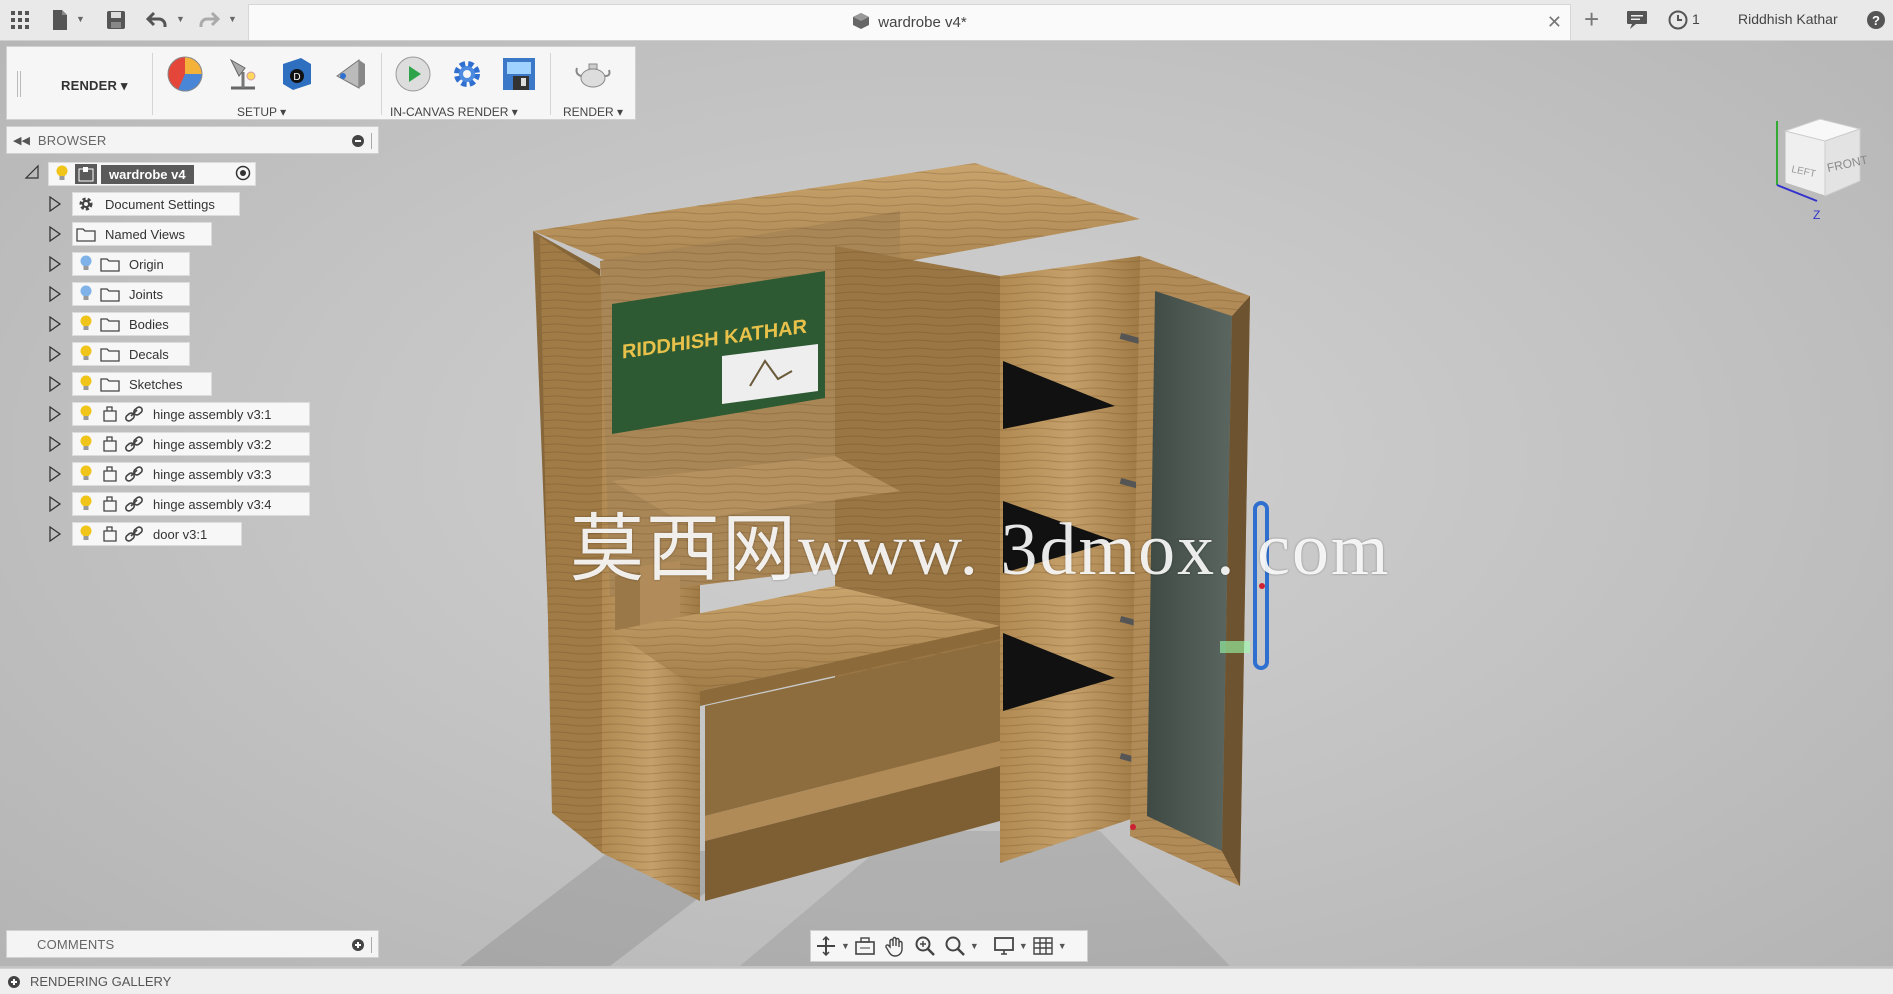  What do you see at coordinates (865, 946) in the screenshot?
I see `look-at-icon` at bounding box center [865, 946].